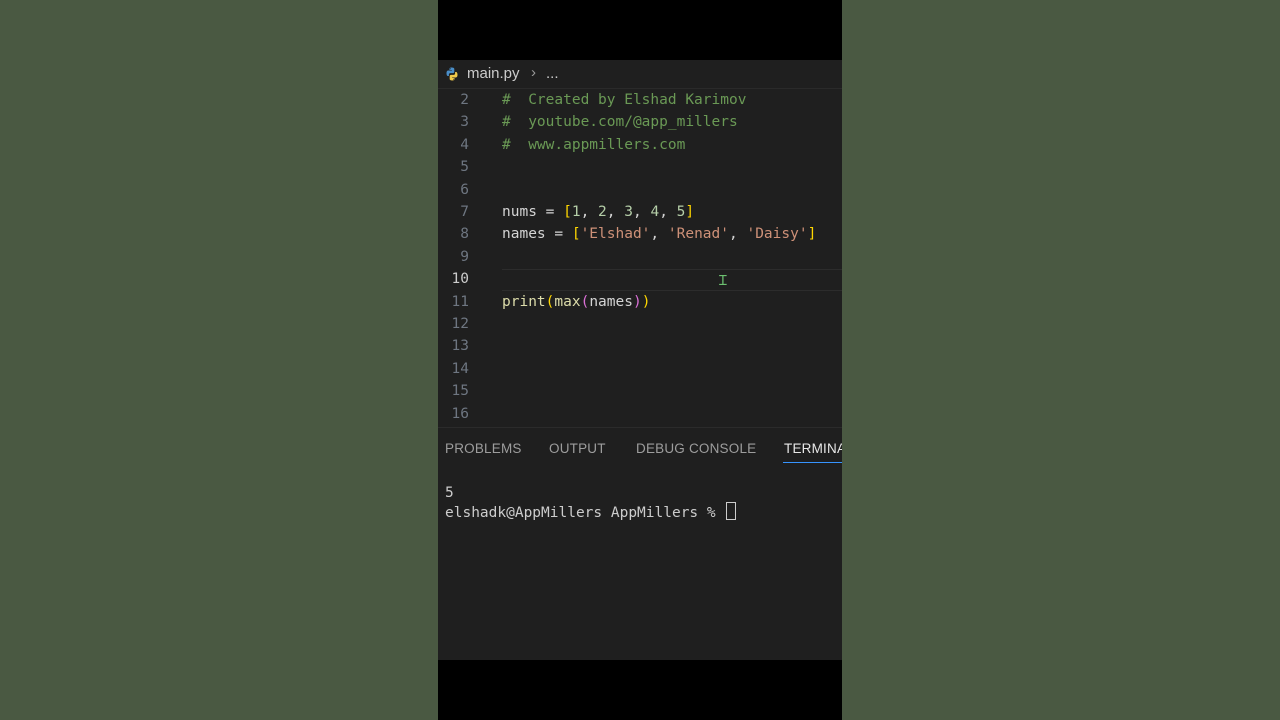 Image resolution: width=1280 pixels, height=720 pixels. I want to click on line-number: 13, so click(460, 346).